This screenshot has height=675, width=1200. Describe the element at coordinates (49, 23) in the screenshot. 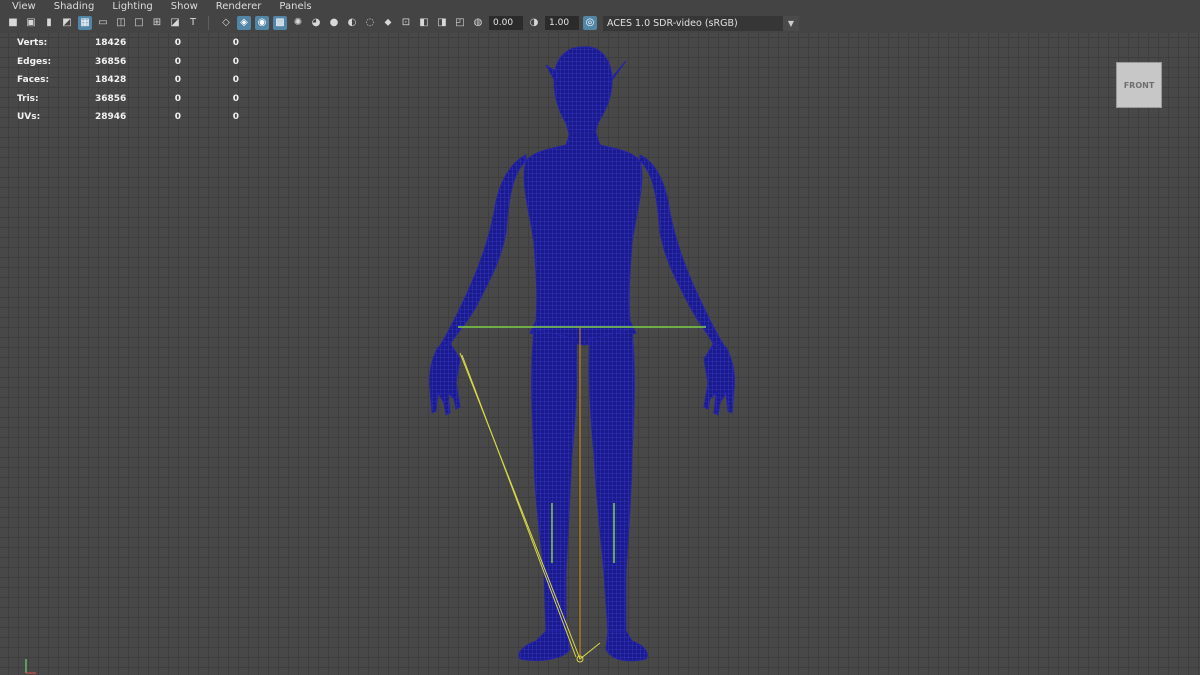

I see `bookmark-icon: ▮` at that location.